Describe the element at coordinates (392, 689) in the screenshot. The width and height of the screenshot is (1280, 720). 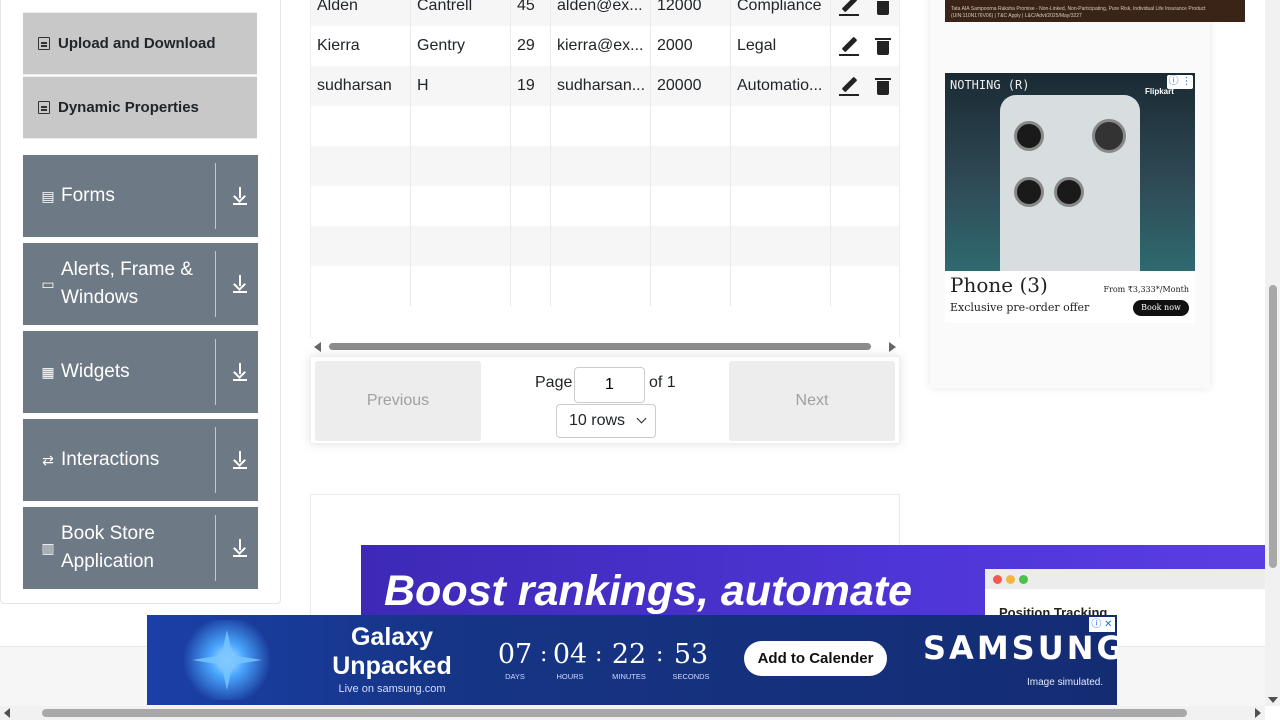
I see `ad-subtitle: Live on samsung.com` at that location.